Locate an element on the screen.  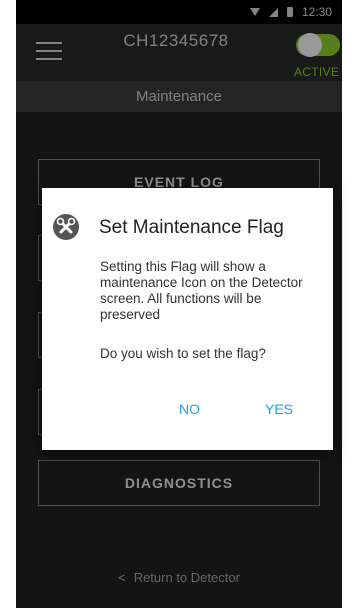
dialog-question: Do you wish to set the flag? is located at coordinates (183, 353).